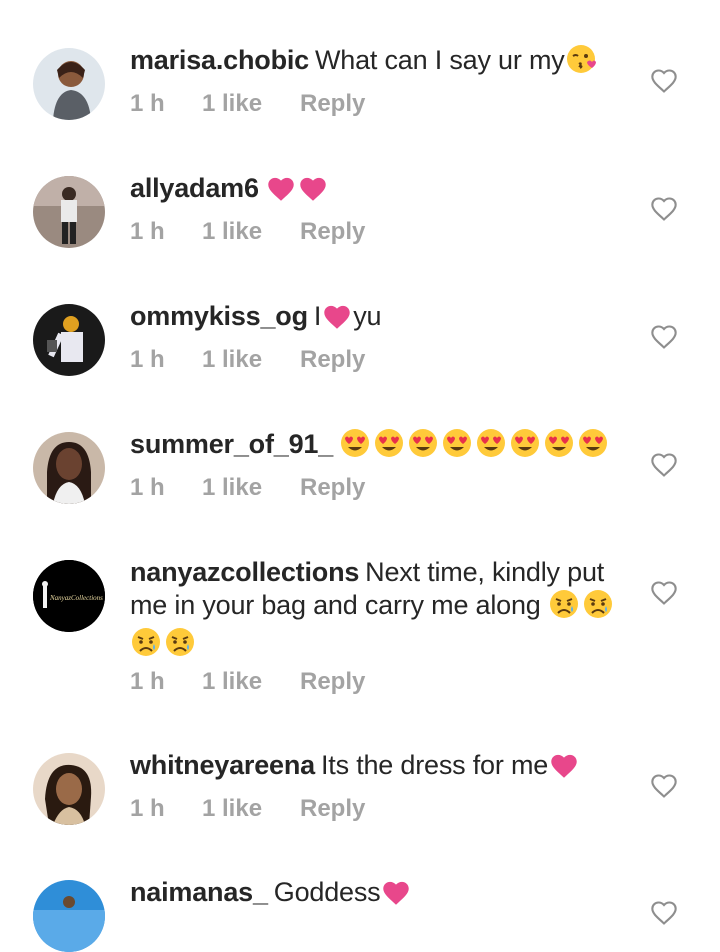 The width and height of the screenshot is (720, 952). Describe the element at coordinates (327, 892) in the screenshot. I see `comment-message: Goddess` at that location.